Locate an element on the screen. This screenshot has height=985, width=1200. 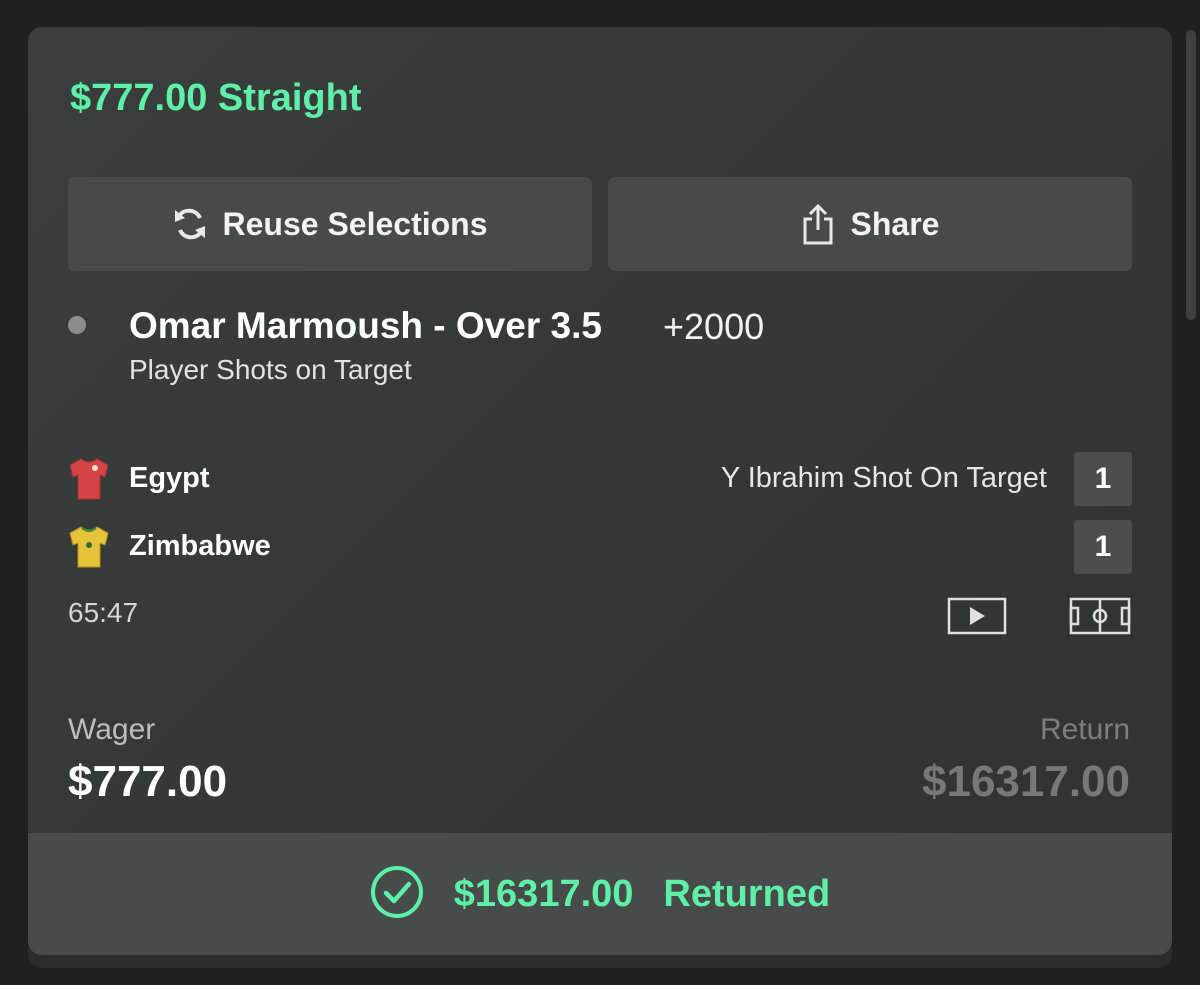
wager-label: Wager is located at coordinates (112, 729).